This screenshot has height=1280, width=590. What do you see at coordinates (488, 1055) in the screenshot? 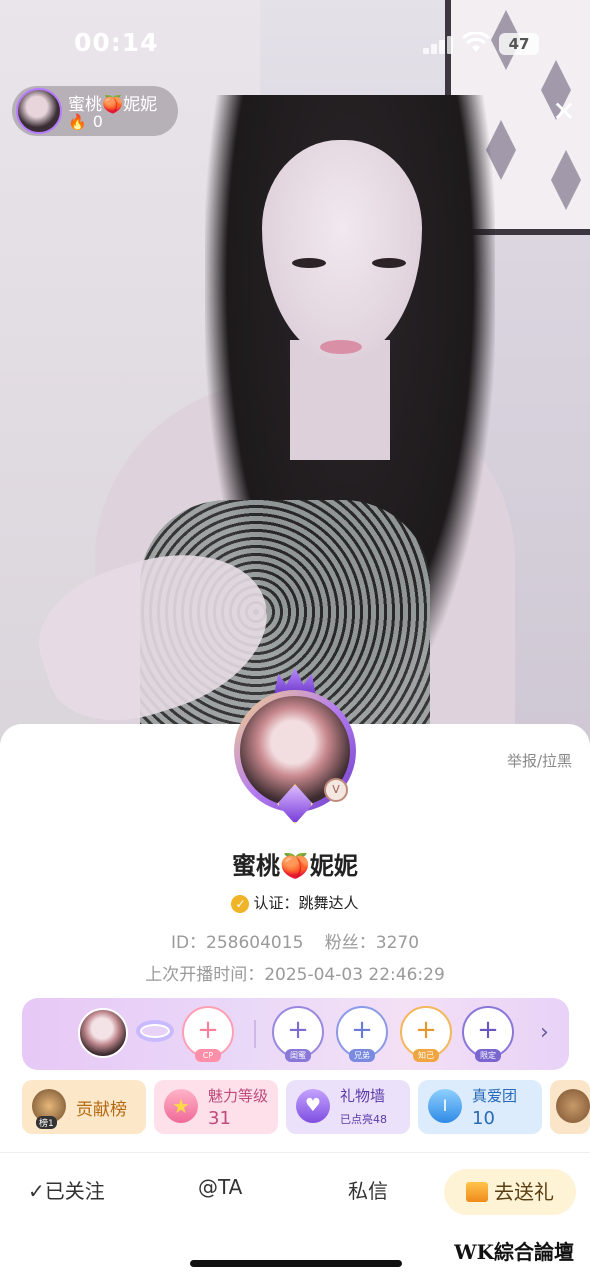
I see `relation-tag: 限定` at bounding box center [488, 1055].